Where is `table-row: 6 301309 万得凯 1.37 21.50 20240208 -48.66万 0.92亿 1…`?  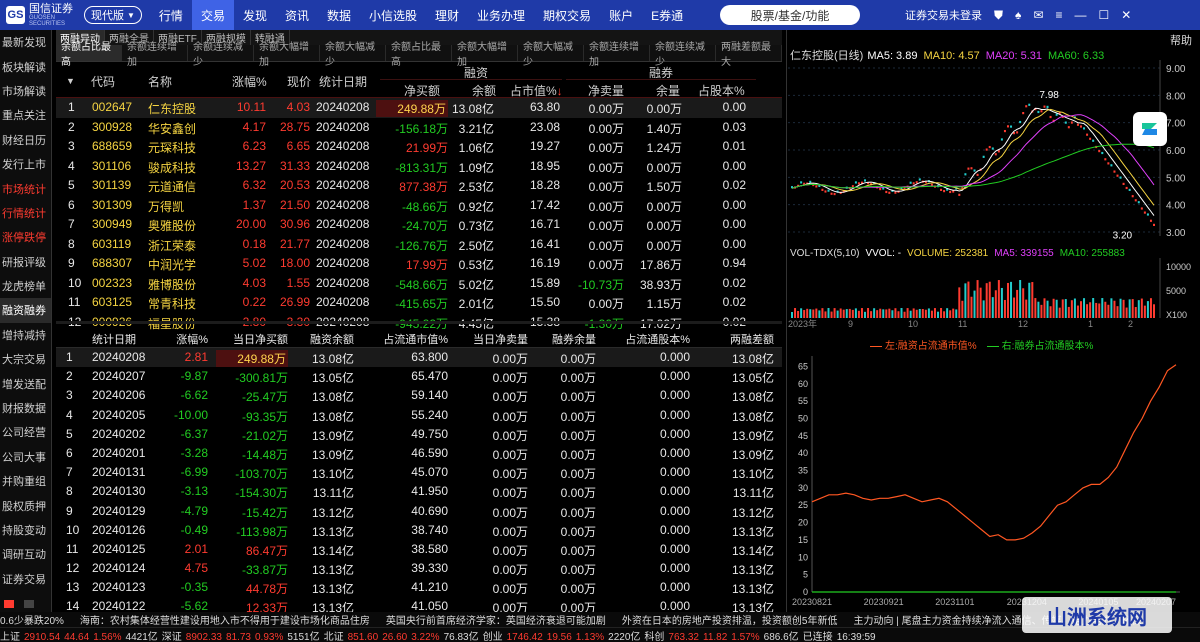
table-row: 6 301309 万得凯 1.37 21.50 20240208 -48.66万 0.92亿 1… is located at coordinates (419, 206).